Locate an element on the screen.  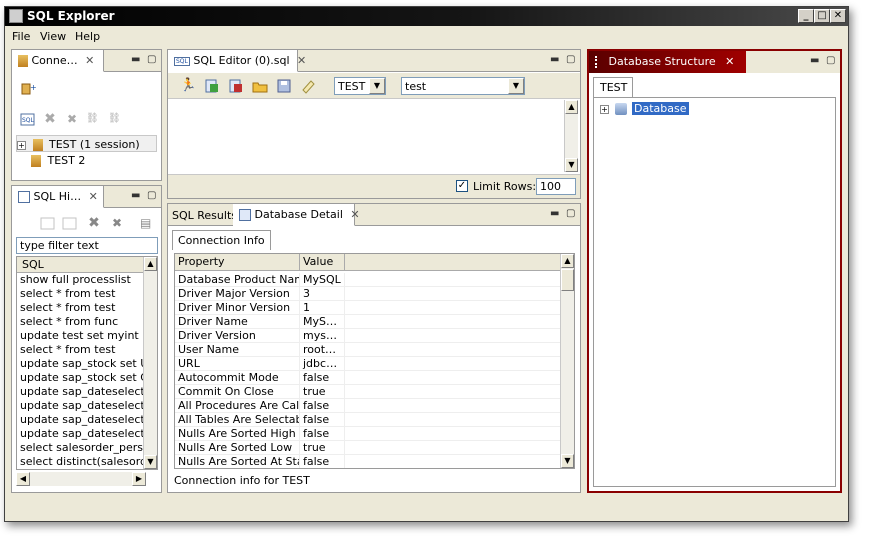
disconnect-all-icon: ⛓ is located at coordinates (116, 119).